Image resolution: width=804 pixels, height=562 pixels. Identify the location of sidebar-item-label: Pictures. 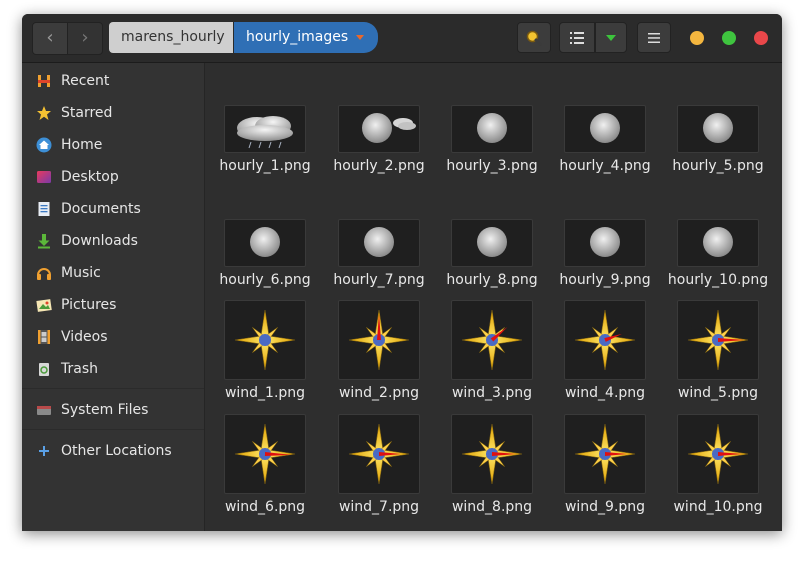
(89, 305).